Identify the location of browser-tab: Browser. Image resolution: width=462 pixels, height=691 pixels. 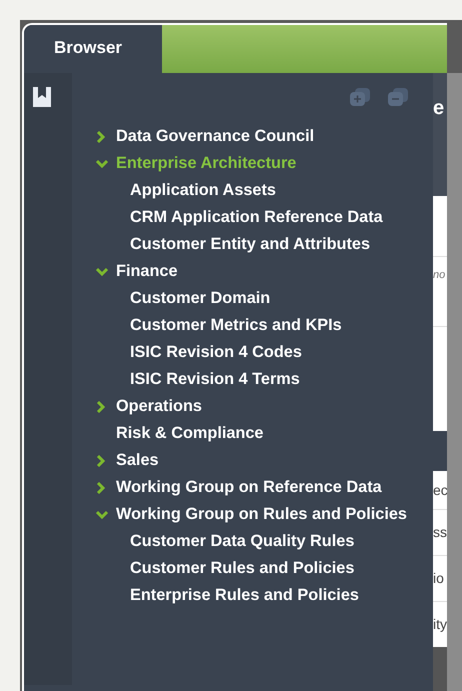
(93, 49).